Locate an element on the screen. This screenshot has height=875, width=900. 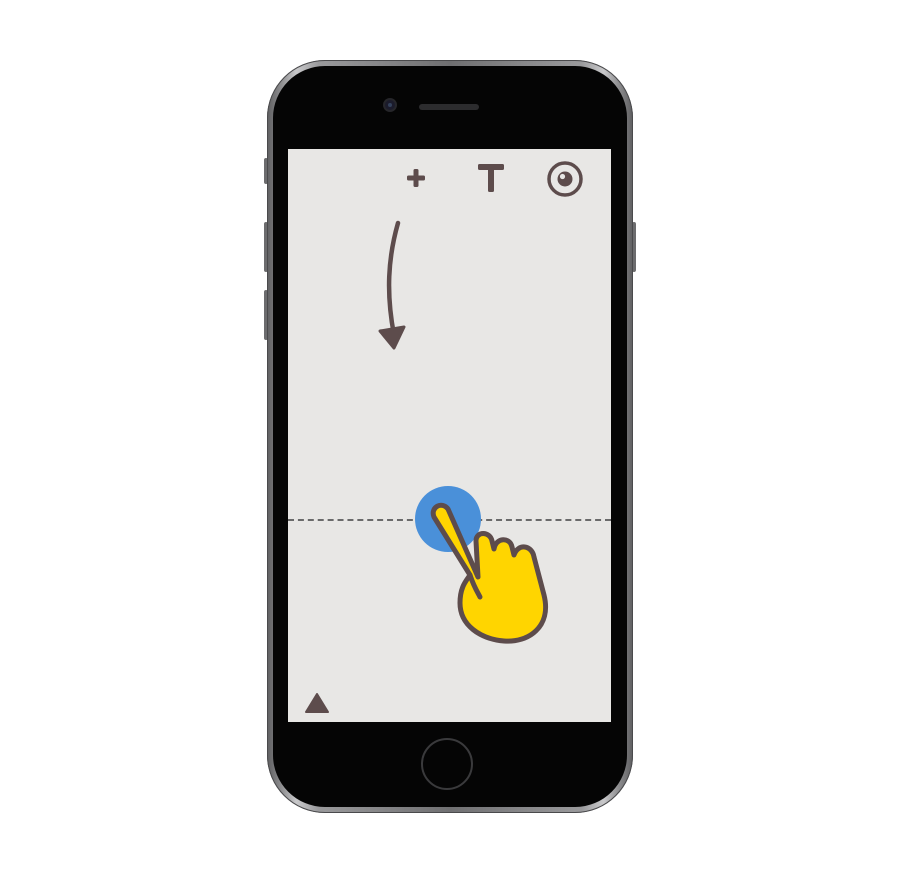
view-button is located at coordinates (565, 179).